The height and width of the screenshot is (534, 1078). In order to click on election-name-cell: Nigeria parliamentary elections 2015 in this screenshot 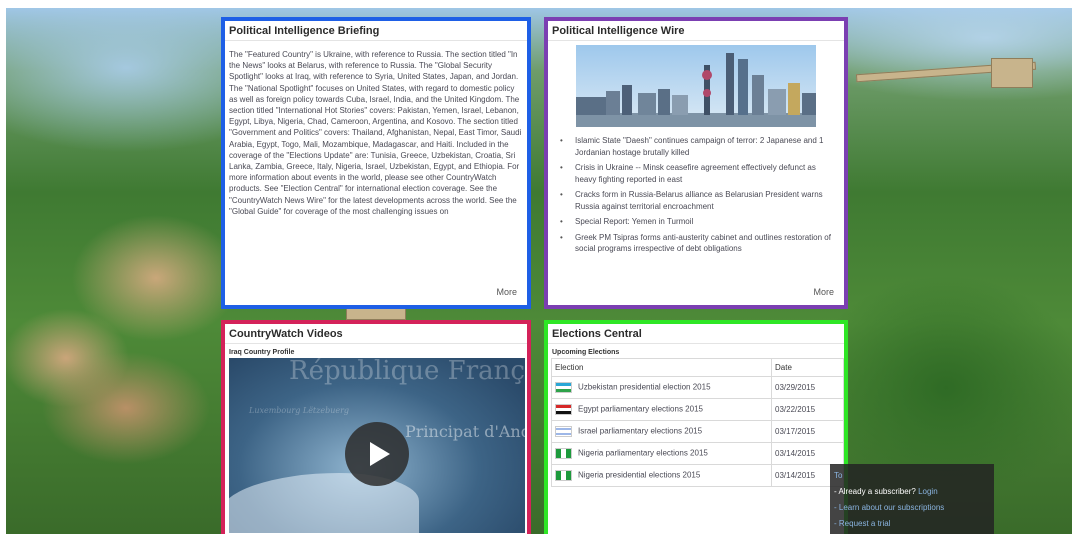, I will do `click(661, 453)`.